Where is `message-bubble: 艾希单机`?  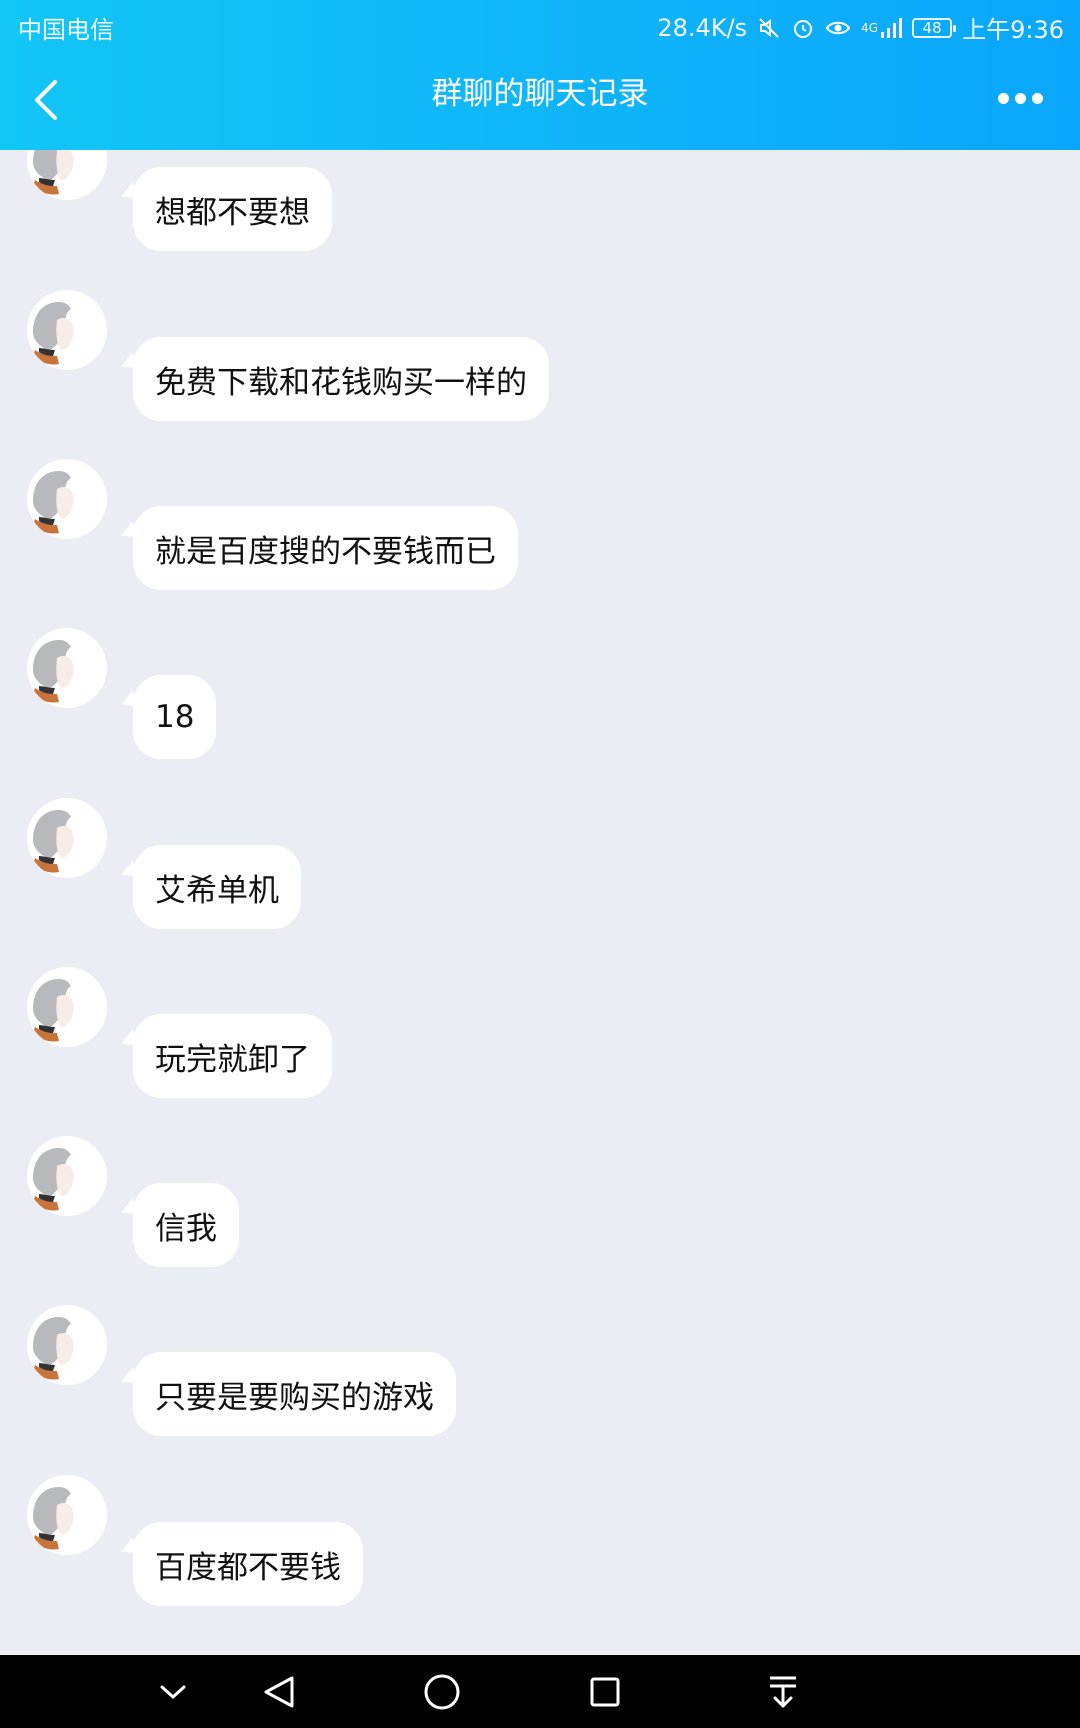
message-bubble: 艾希单机 is located at coordinates (217, 887).